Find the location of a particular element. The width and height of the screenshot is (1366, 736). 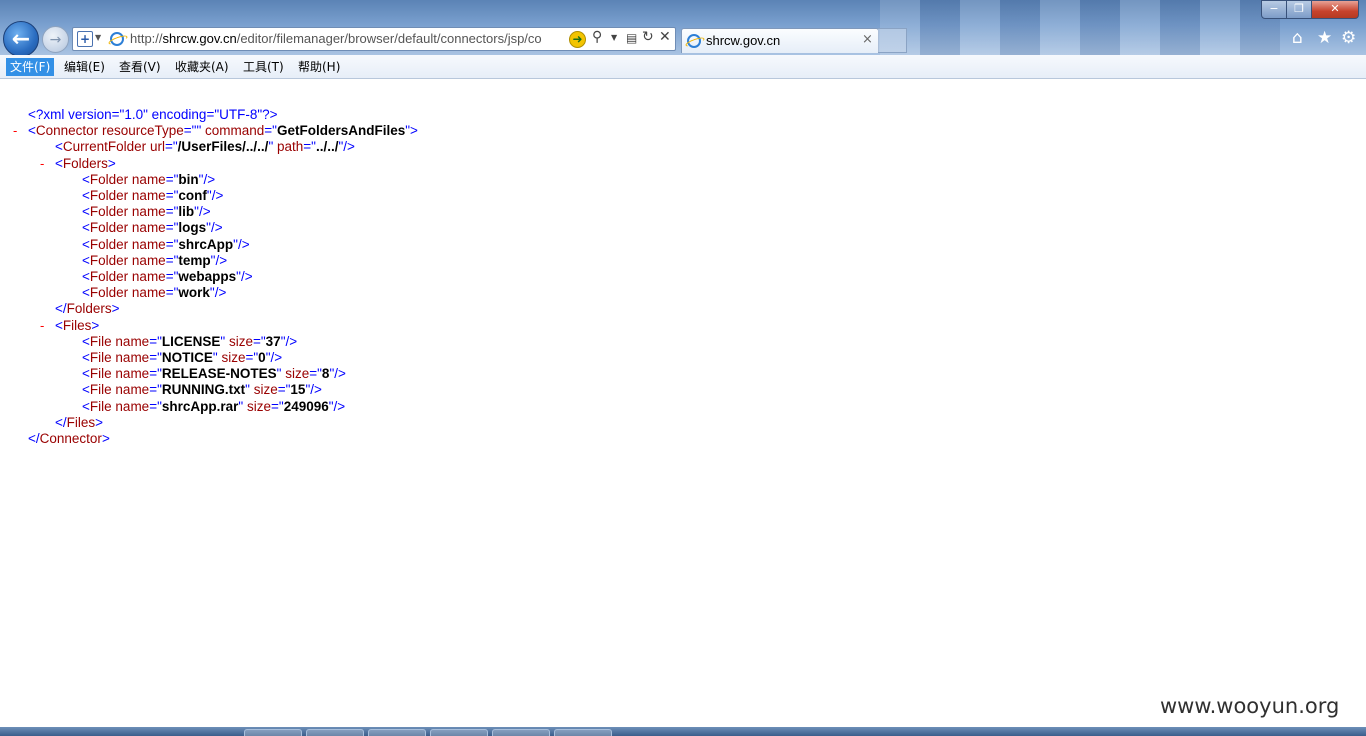

xml-folder: <Folder name="shrcApp"/> is located at coordinates (166, 244).